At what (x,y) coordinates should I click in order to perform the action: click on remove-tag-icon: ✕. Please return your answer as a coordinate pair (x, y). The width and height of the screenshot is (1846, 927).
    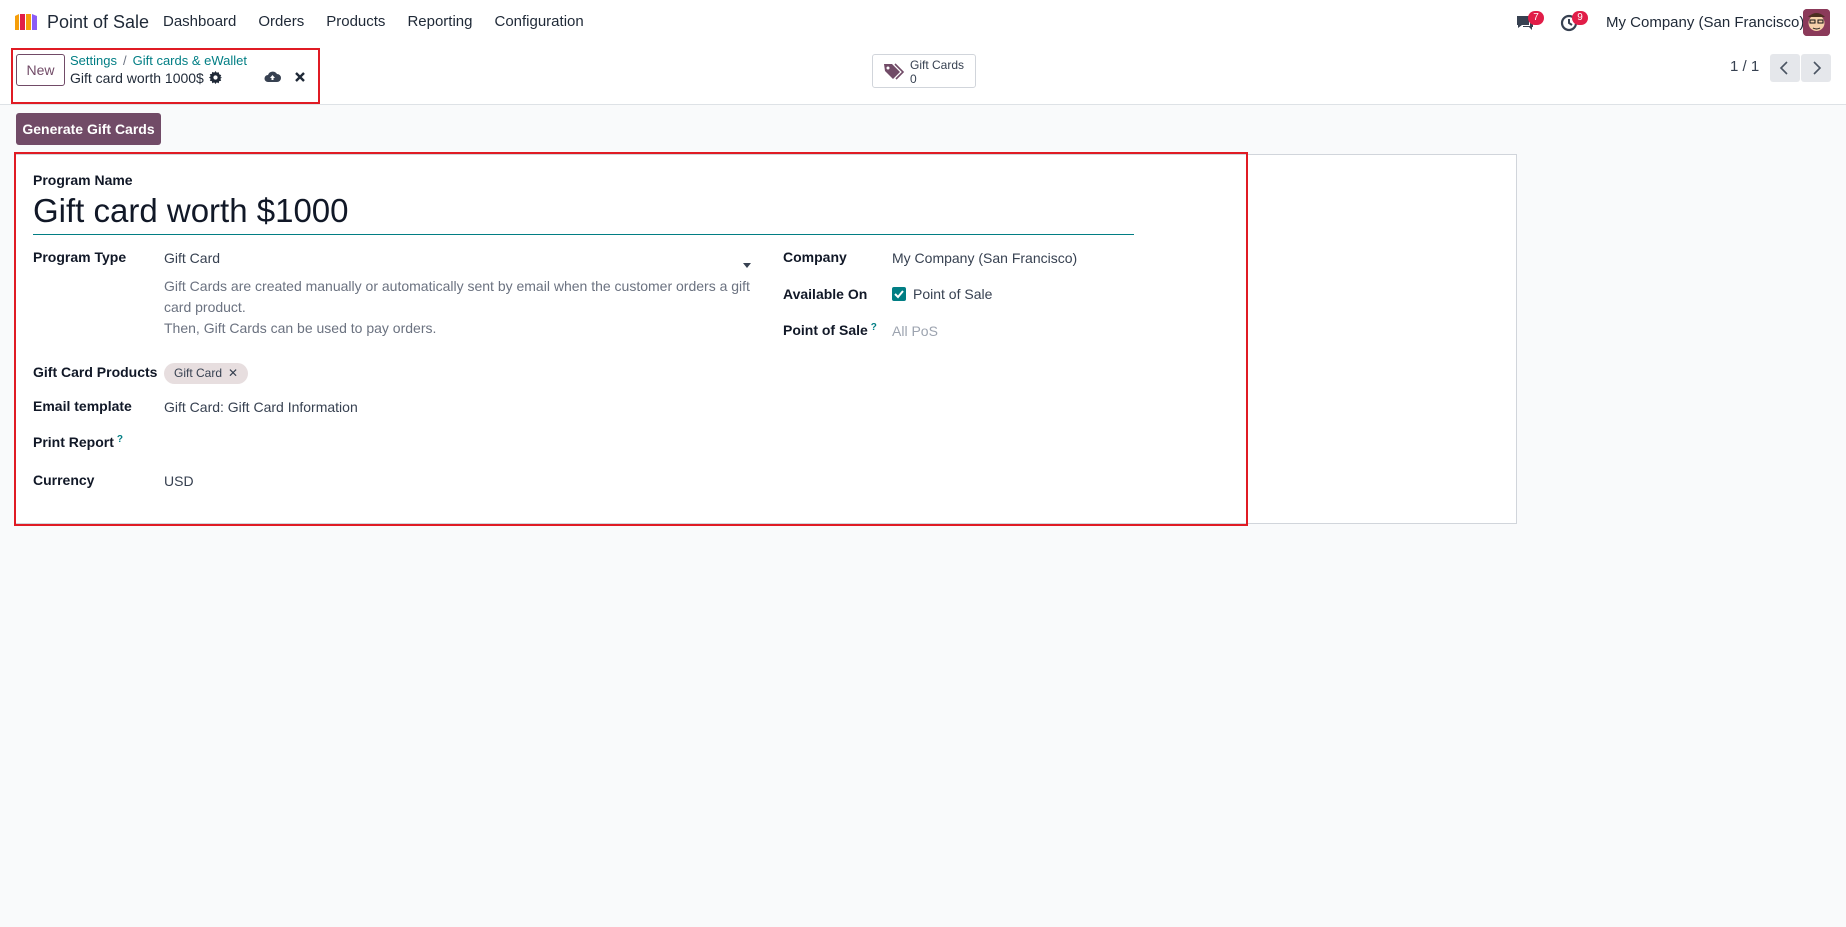
    Looking at the image, I should click on (233, 373).